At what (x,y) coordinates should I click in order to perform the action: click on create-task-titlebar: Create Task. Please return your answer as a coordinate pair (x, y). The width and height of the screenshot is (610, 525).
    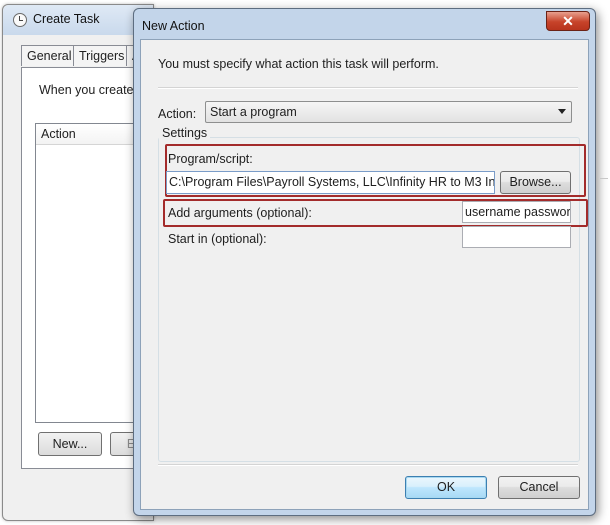
    Looking at the image, I should click on (78, 20).